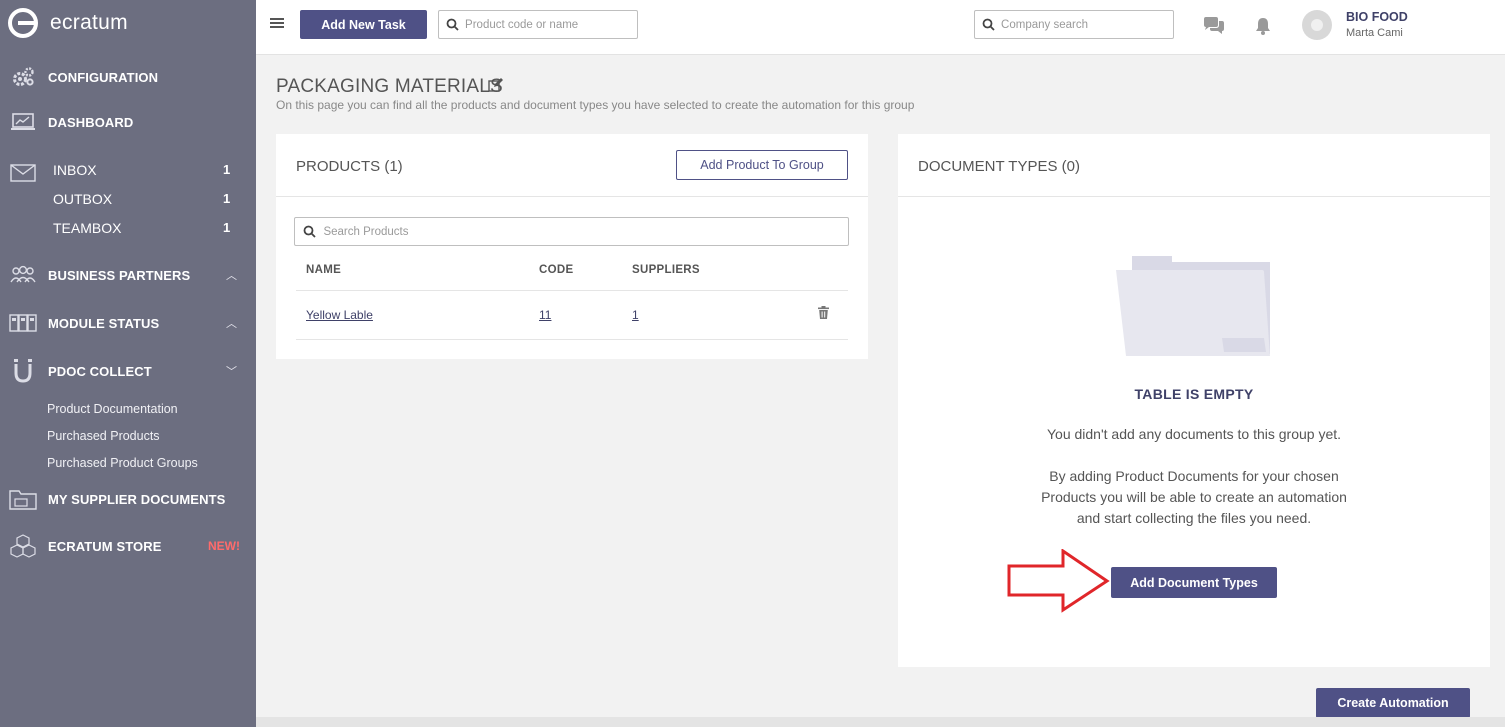 The height and width of the screenshot is (727, 1505). I want to click on sidebar-item-ecratum-store: ECRATUM STORE NEW!, so click(128, 546).